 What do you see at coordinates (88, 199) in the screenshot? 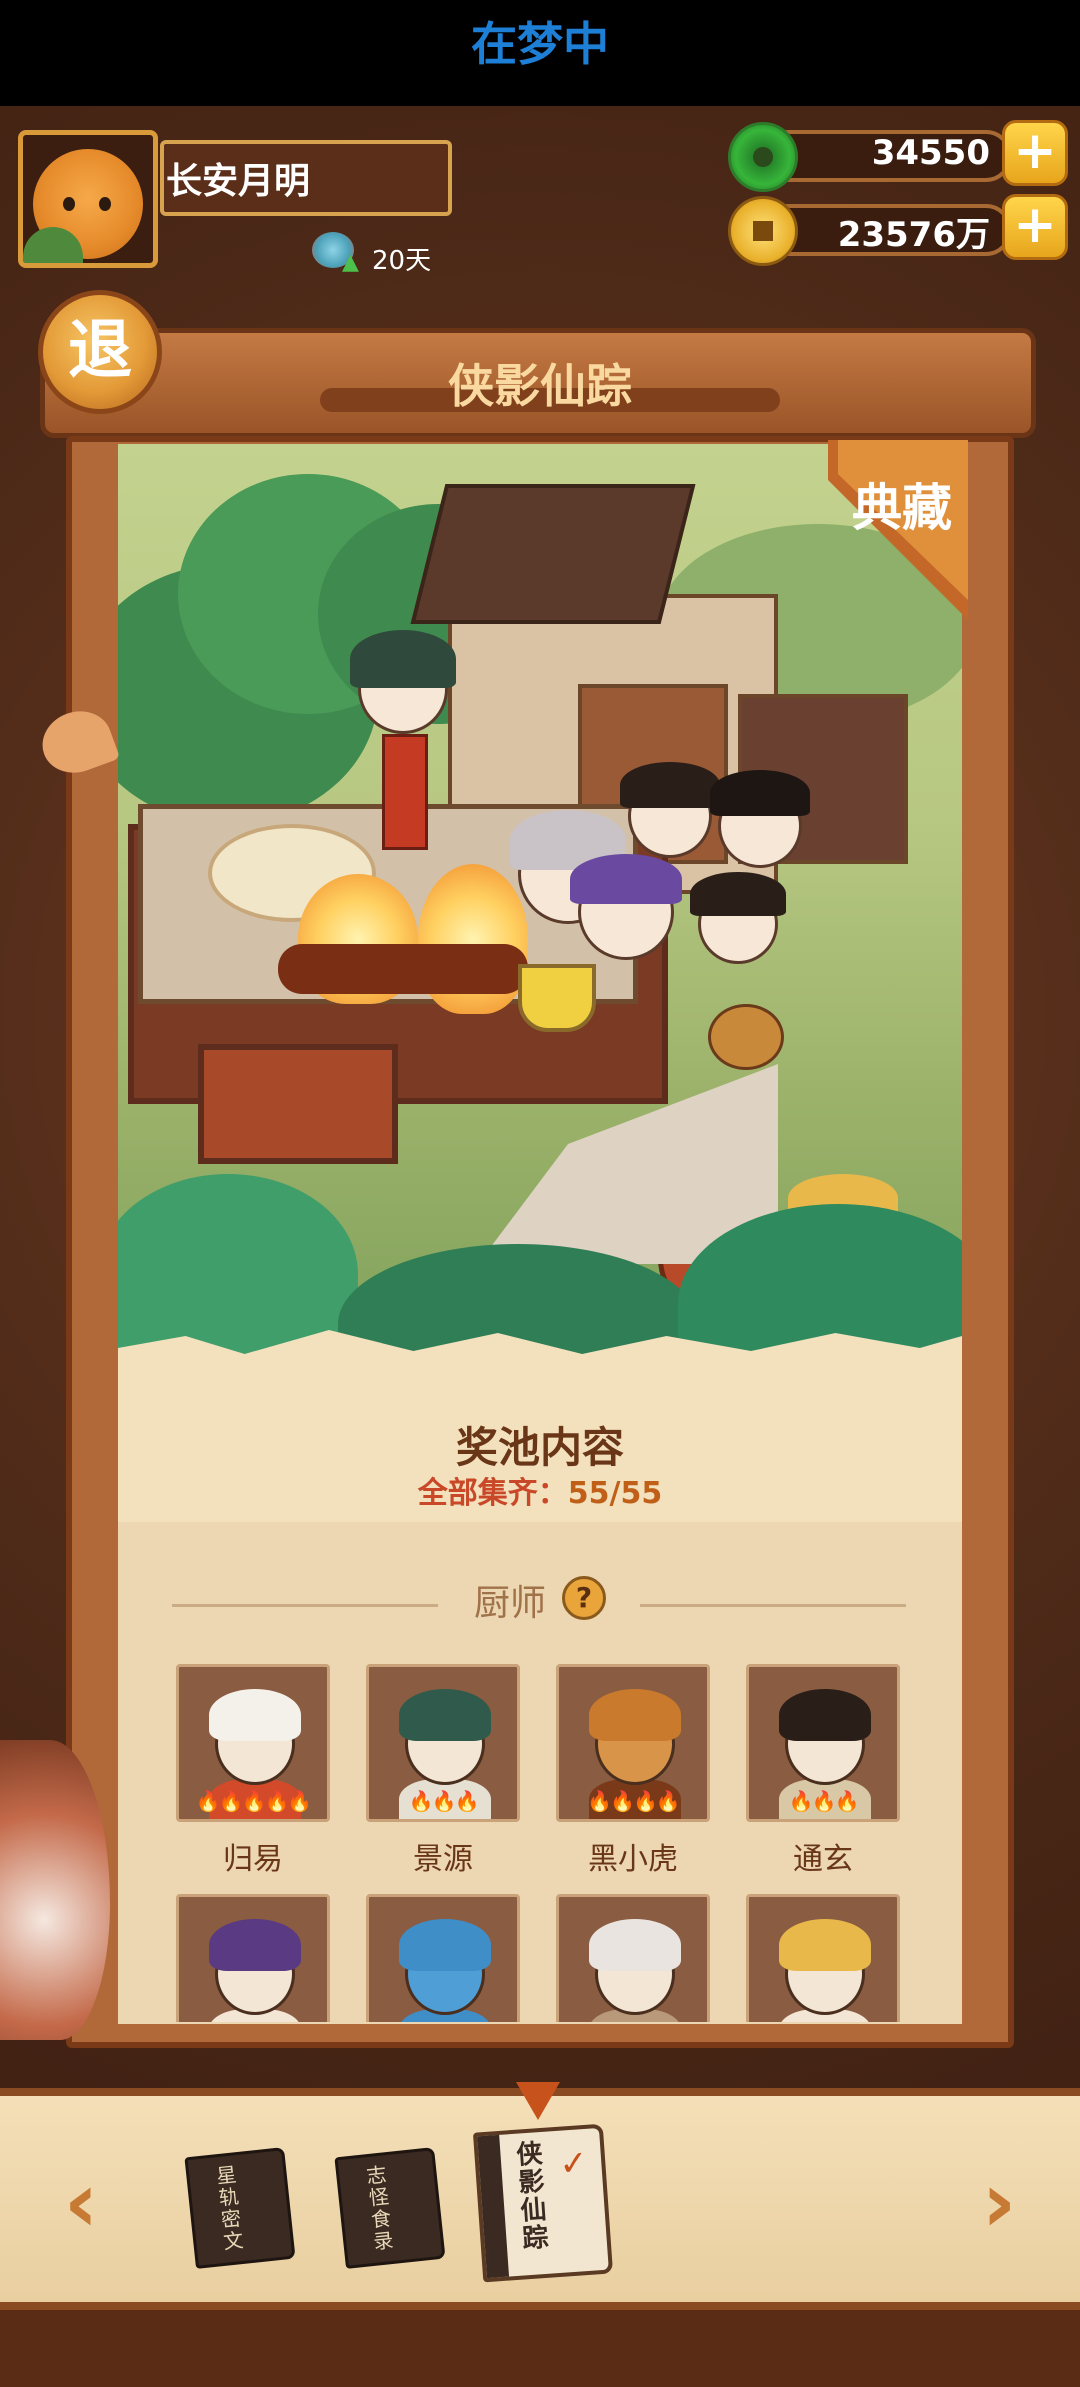
I see `player-avatar` at bounding box center [88, 199].